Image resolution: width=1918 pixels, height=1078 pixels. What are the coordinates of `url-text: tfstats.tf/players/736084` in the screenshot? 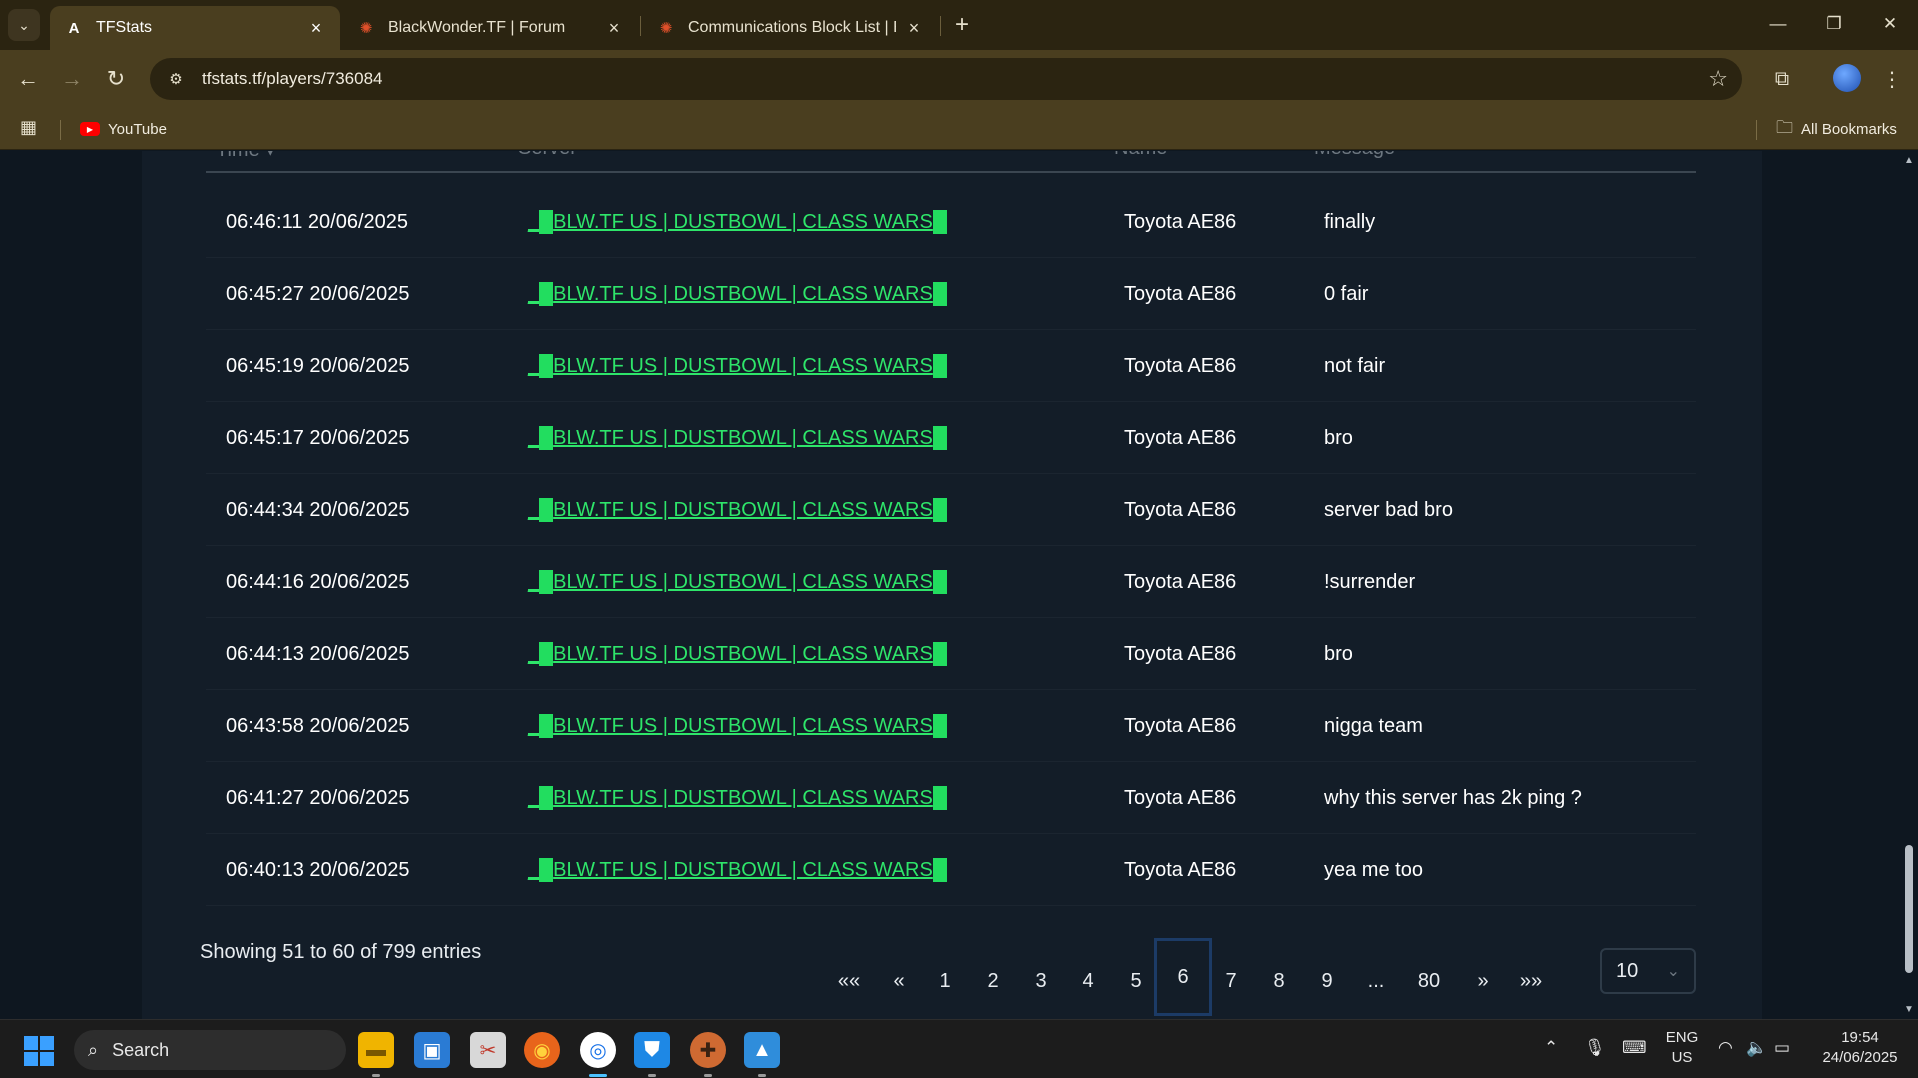 It's located at (292, 79).